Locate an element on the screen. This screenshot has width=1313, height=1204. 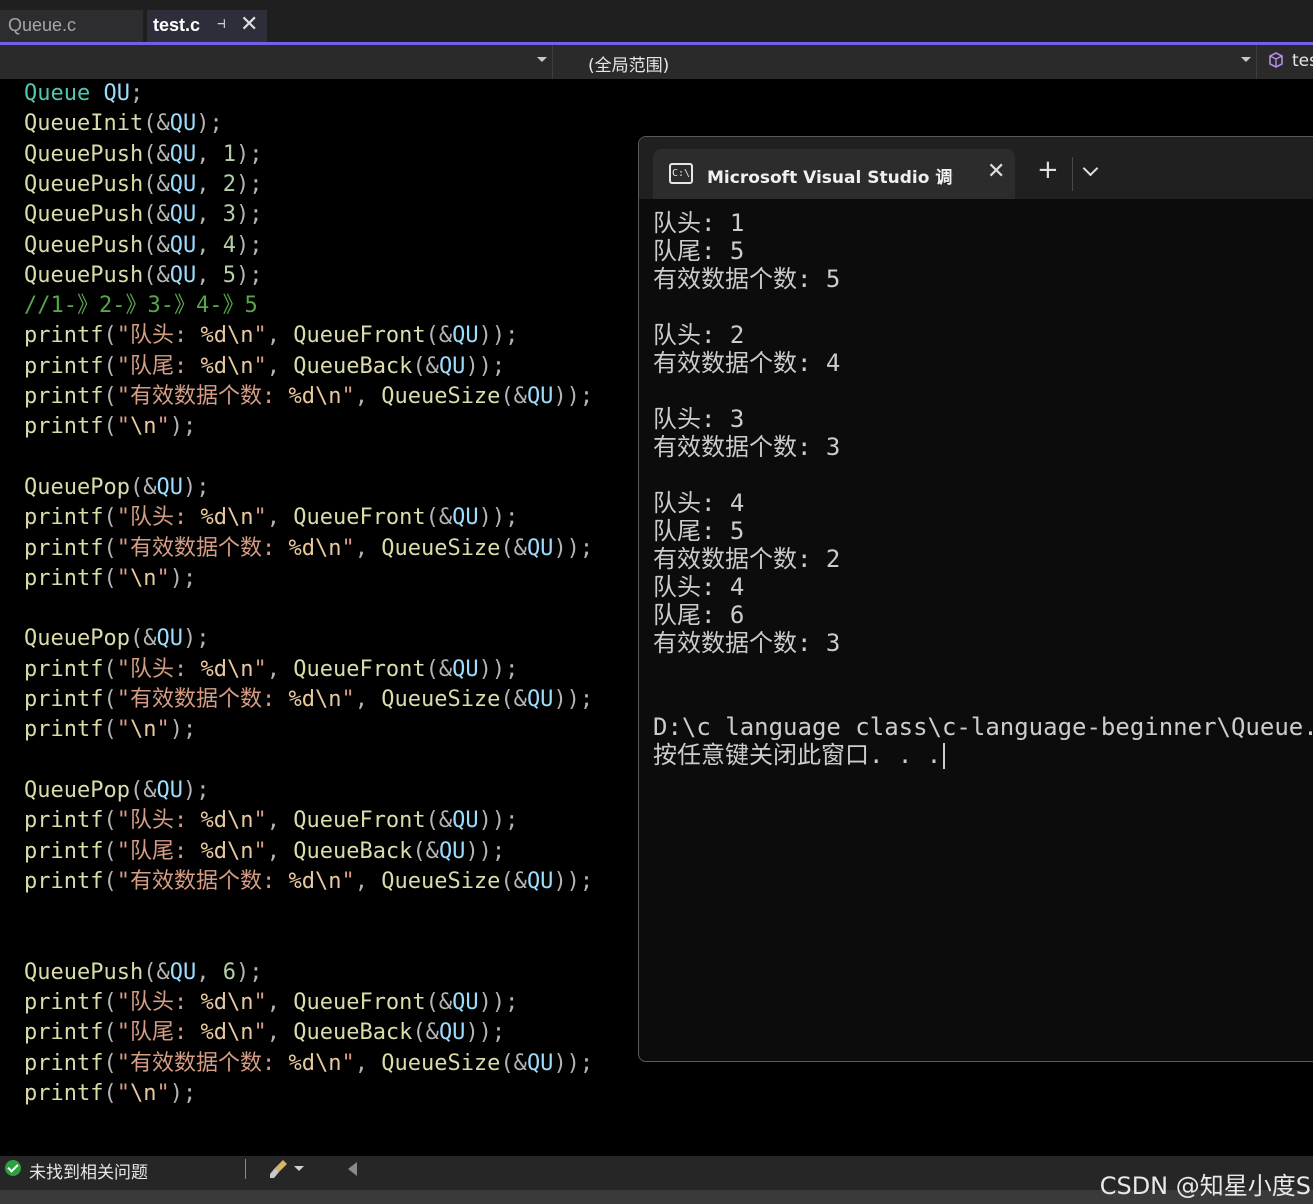
console-line: 队尾: 6 is located at coordinates (699, 615).